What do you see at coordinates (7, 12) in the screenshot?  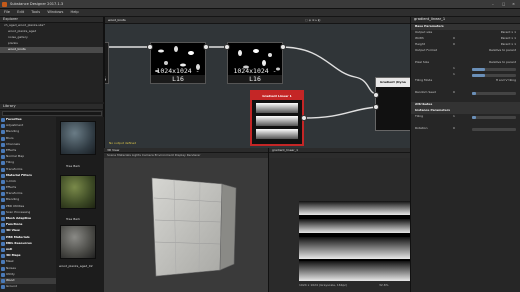 I see `menu-file: File` at bounding box center [7, 12].